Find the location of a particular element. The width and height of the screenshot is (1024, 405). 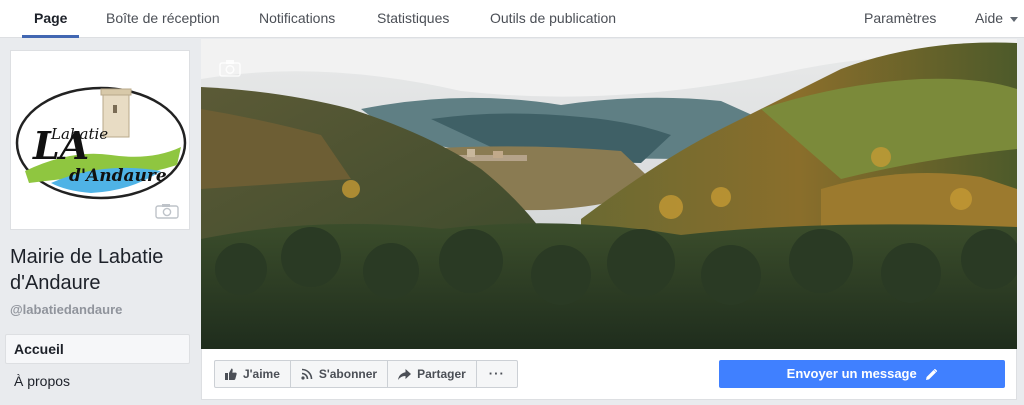

like-button: J'aime is located at coordinates (253, 374).